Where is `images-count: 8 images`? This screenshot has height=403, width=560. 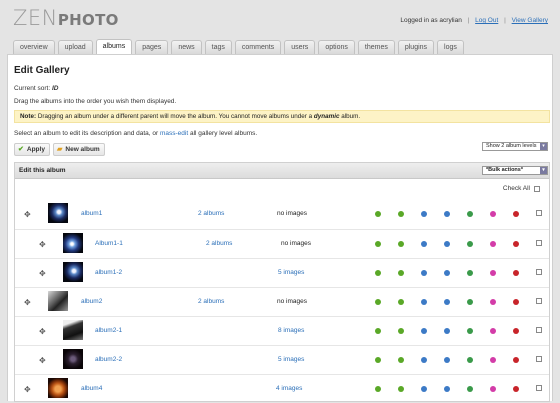 images-count: 8 images is located at coordinates (291, 330).